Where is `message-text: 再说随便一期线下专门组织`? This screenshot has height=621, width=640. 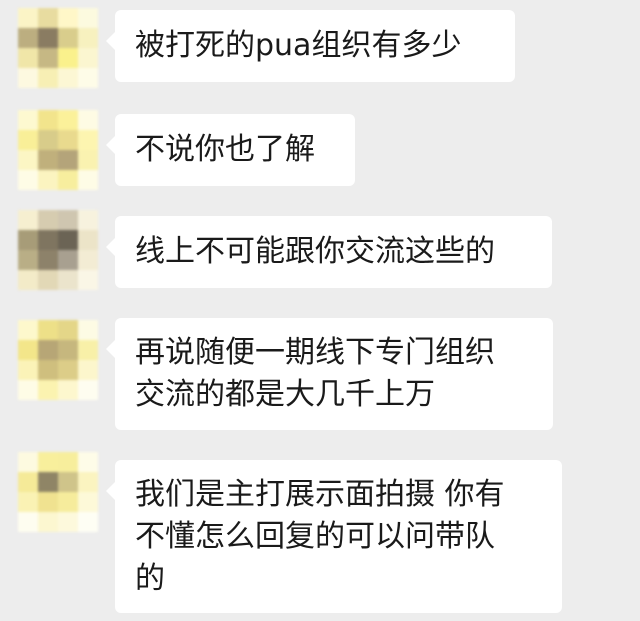
message-text: 再说随便一期线下专门组织 is located at coordinates (315, 352).